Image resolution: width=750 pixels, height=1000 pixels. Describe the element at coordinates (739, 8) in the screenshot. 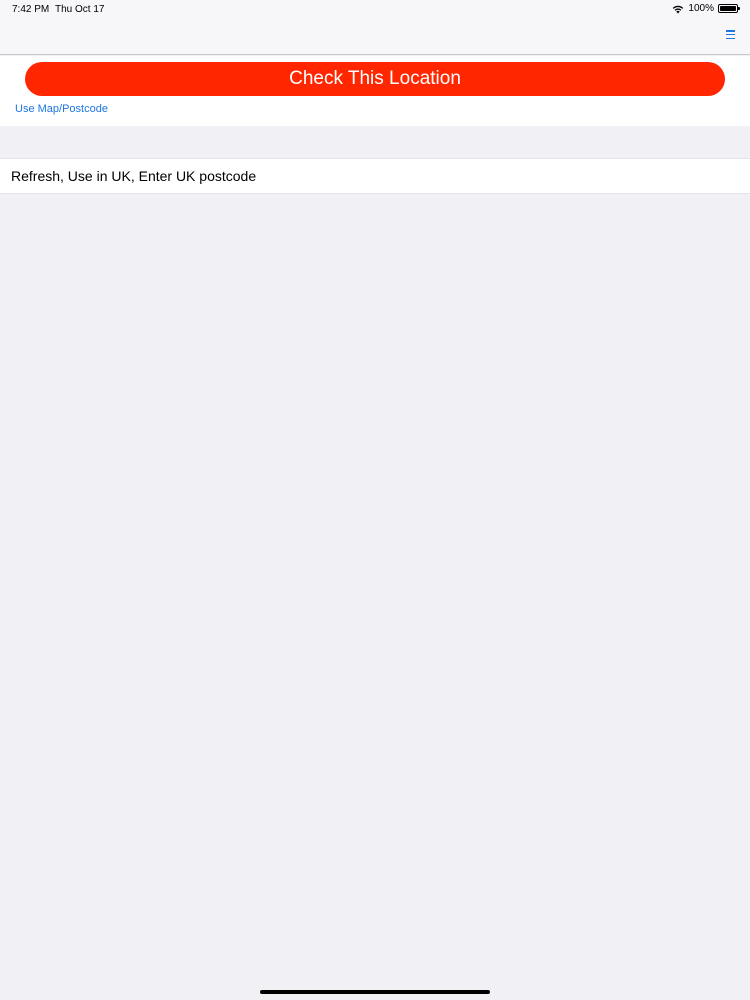

I see `battery-nub` at that location.